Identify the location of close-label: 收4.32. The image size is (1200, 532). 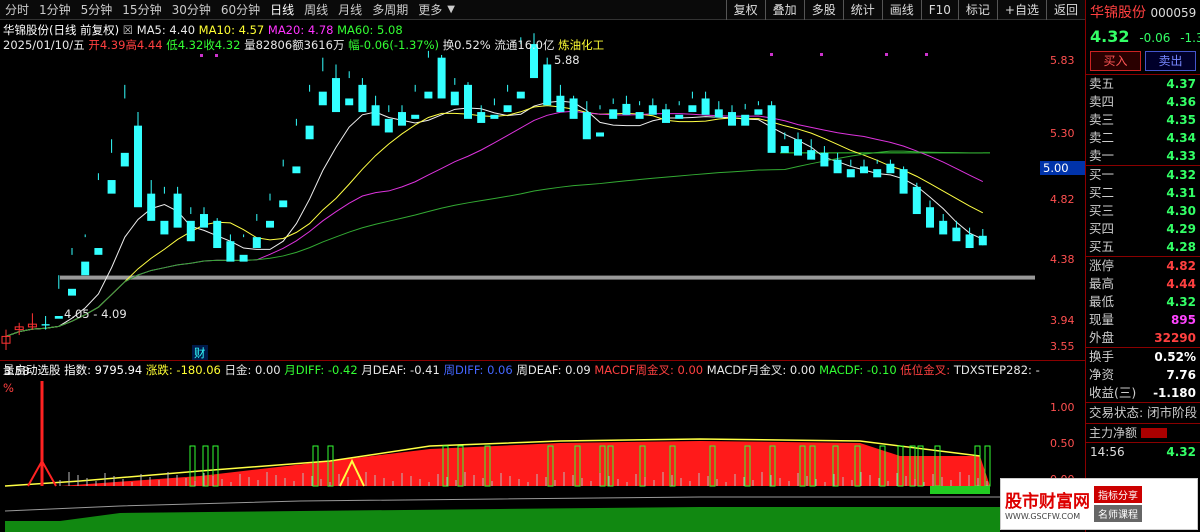
(222, 45).